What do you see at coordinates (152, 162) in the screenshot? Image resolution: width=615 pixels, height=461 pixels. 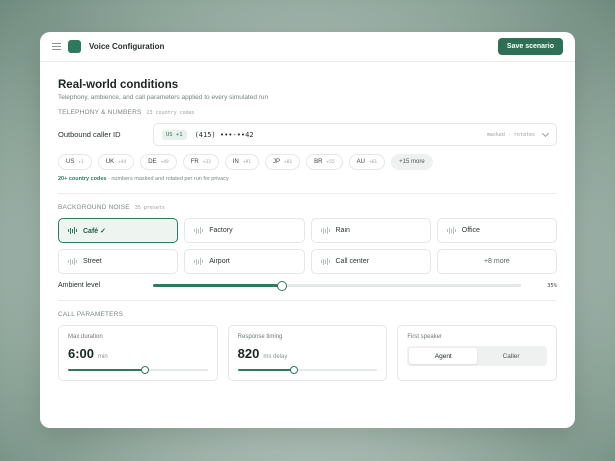 I see `country-code: DE` at bounding box center [152, 162].